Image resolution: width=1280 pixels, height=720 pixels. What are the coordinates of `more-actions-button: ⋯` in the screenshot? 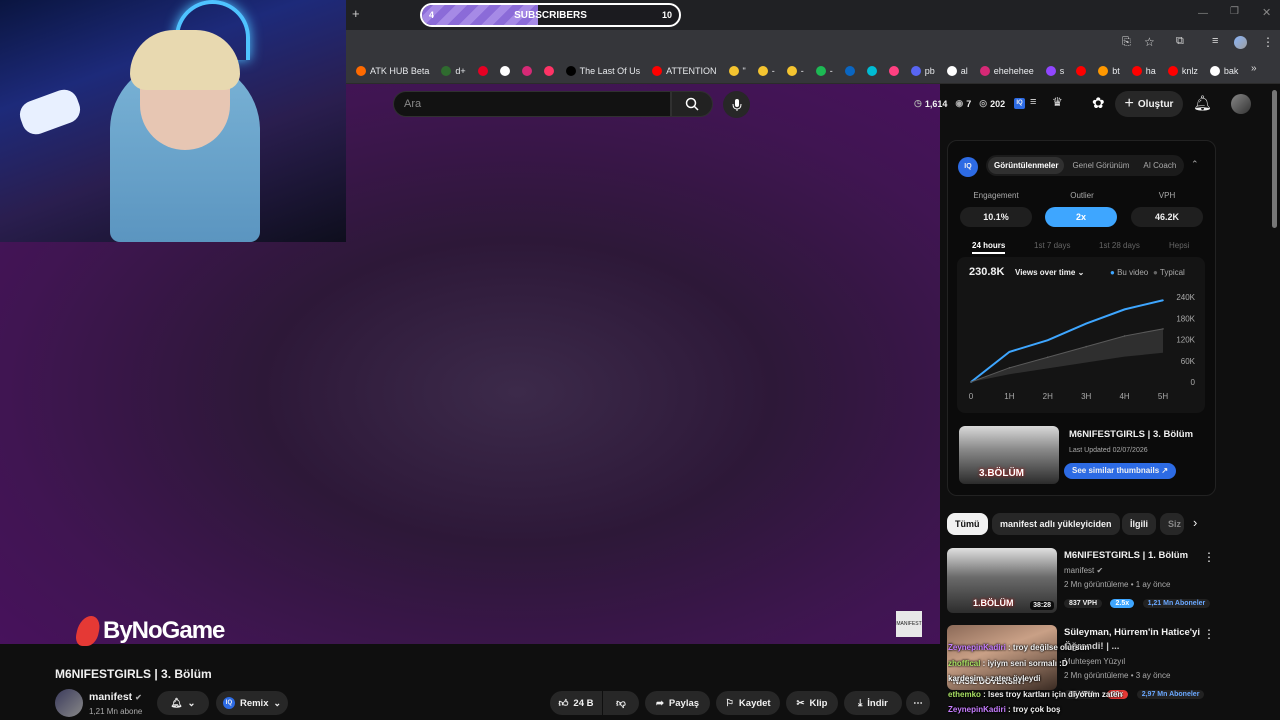 It's located at (918, 703).